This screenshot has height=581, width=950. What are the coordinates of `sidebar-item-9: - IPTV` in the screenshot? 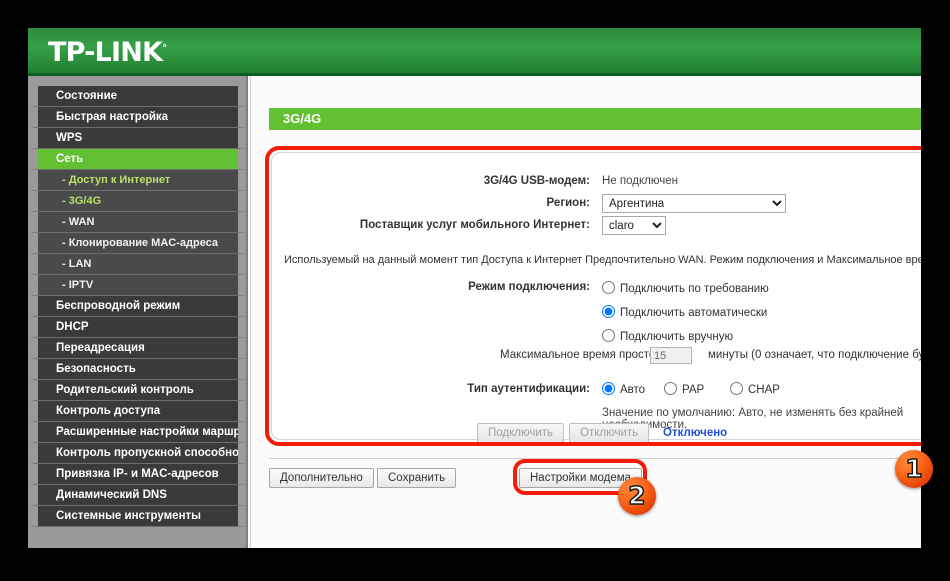 It's located at (137, 285).